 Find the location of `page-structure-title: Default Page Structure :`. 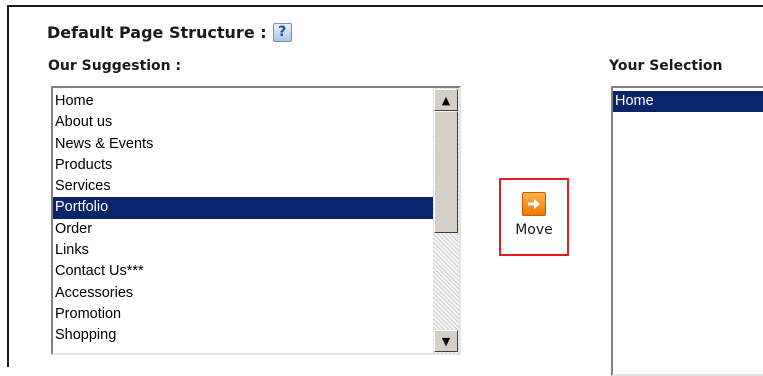

page-structure-title: Default Page Structure : is located at coordinates (157, 32).